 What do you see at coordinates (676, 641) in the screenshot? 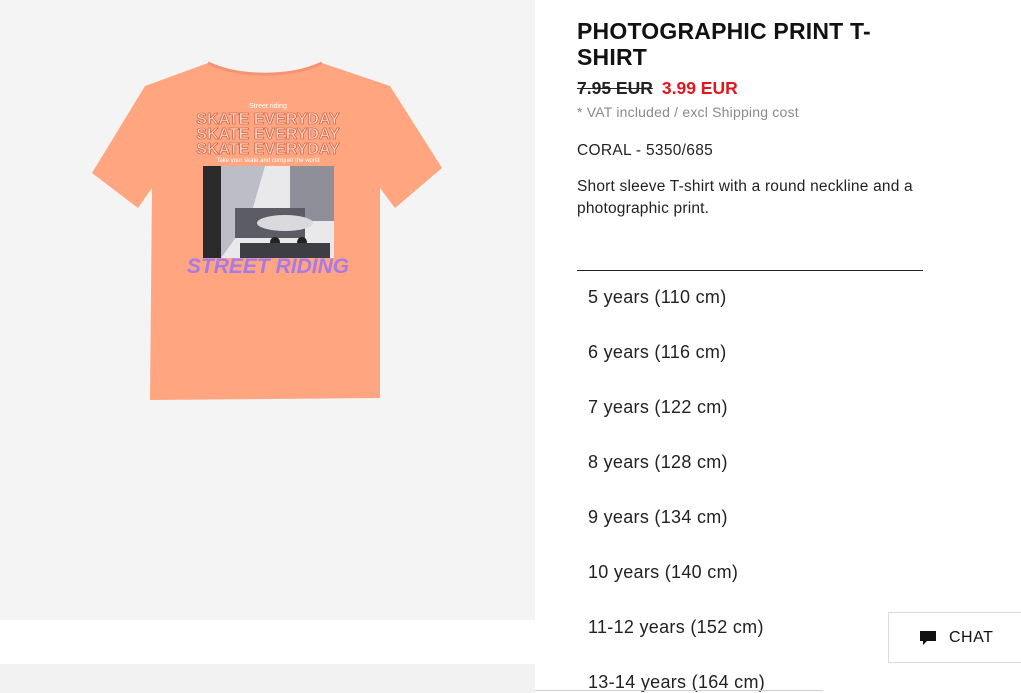
I see `size-option-11-12: 11-12 years (152 cm)` at bounding box center [676, 641].